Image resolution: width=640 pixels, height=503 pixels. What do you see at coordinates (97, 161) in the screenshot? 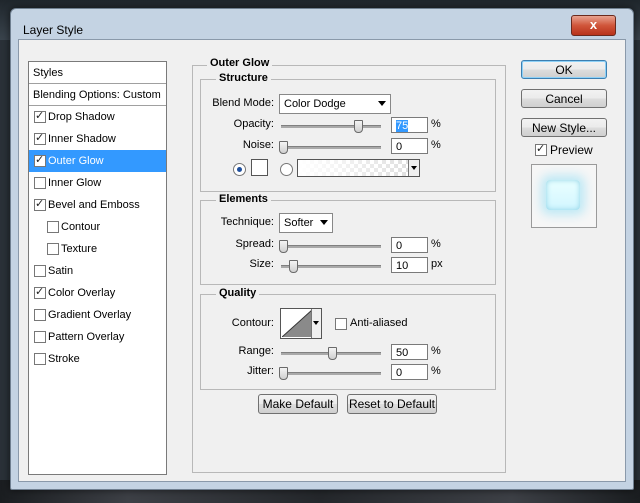
I see `style-item-outer-glow: ✓ Outer Glow` at bounding box center [97, 161].